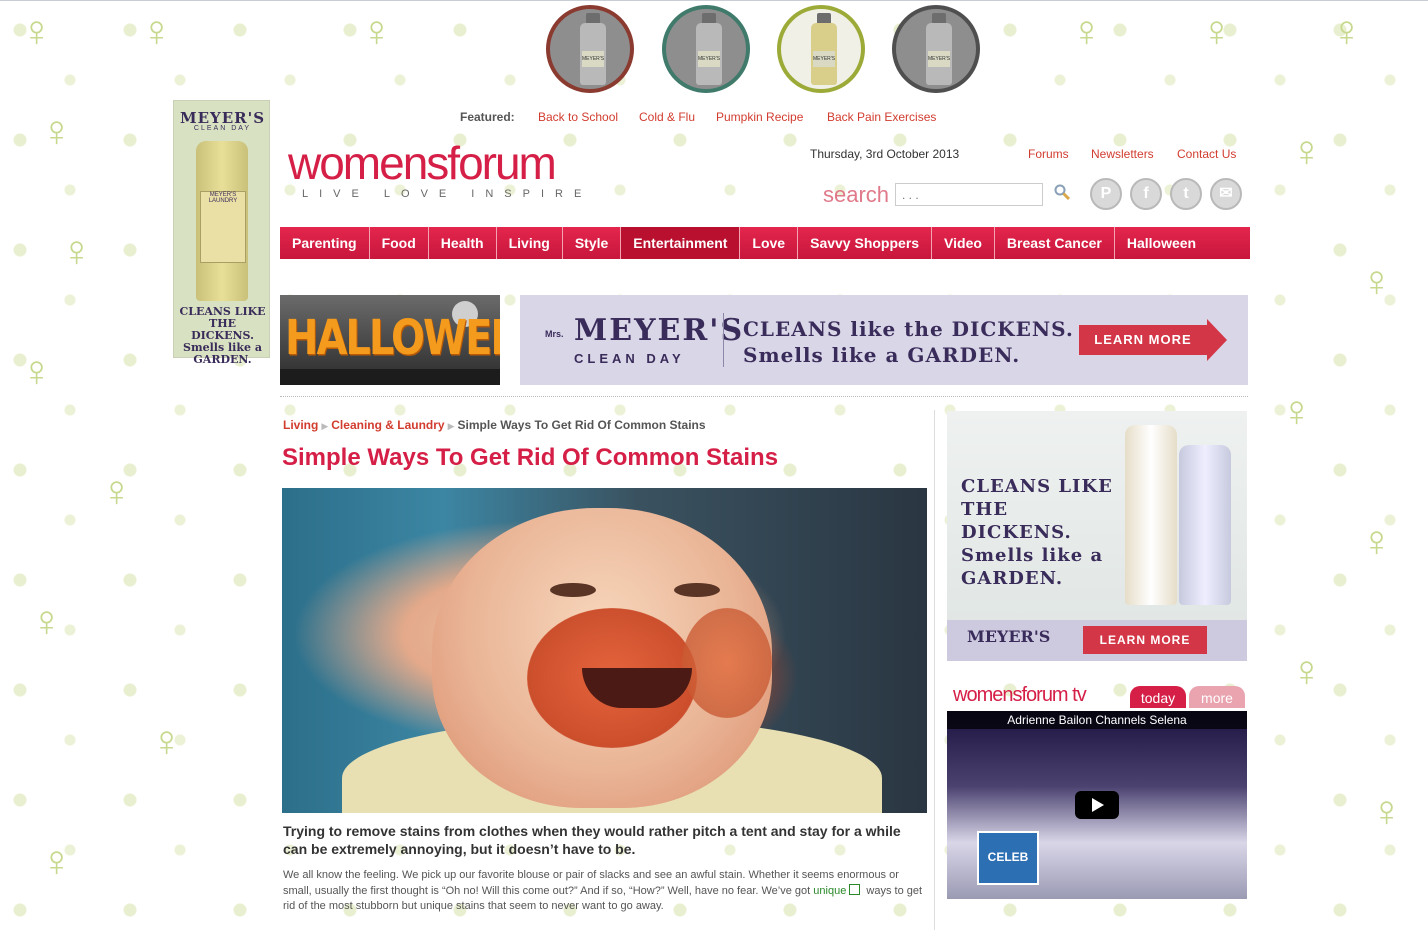  I want to click on nav-style: Style, so click(592, 243).